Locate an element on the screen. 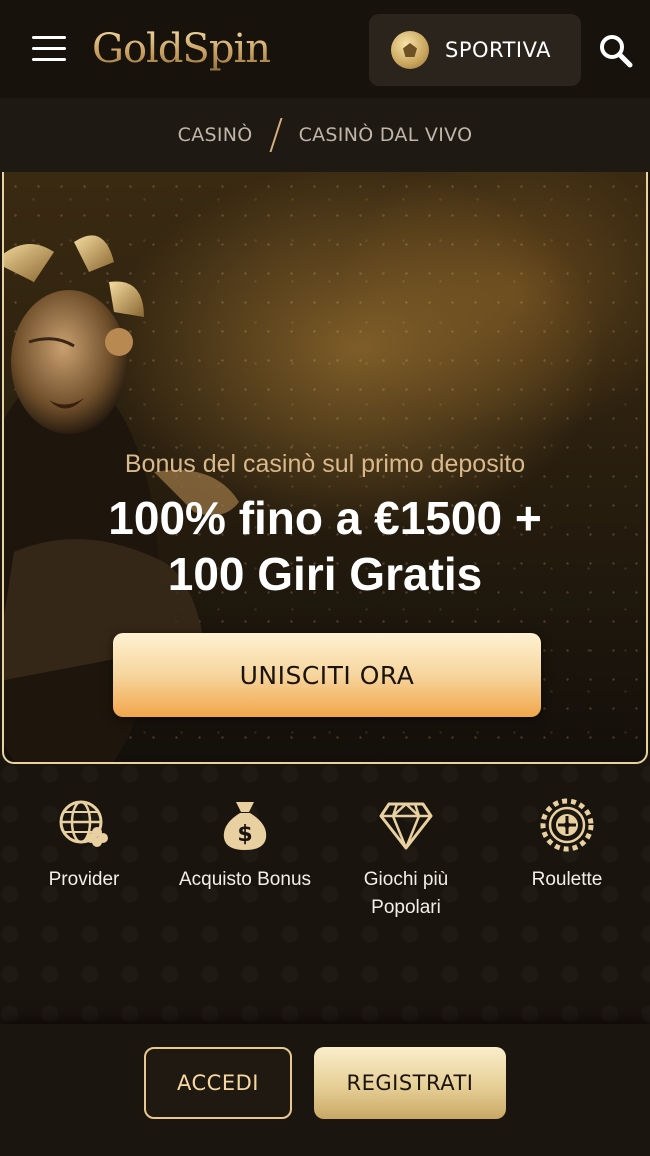 This screenshot has height=1156, width=650. breadcrumb-separator is located at coordinates (276, 135).